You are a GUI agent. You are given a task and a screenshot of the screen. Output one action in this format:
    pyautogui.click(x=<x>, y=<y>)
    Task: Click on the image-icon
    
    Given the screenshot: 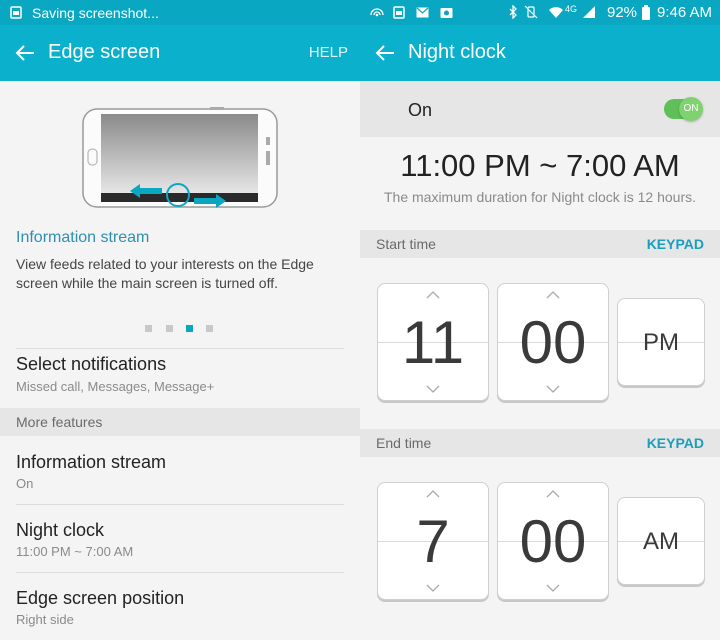 What is the action you would take?
    pyautogui.click(x=399, y=12)
    